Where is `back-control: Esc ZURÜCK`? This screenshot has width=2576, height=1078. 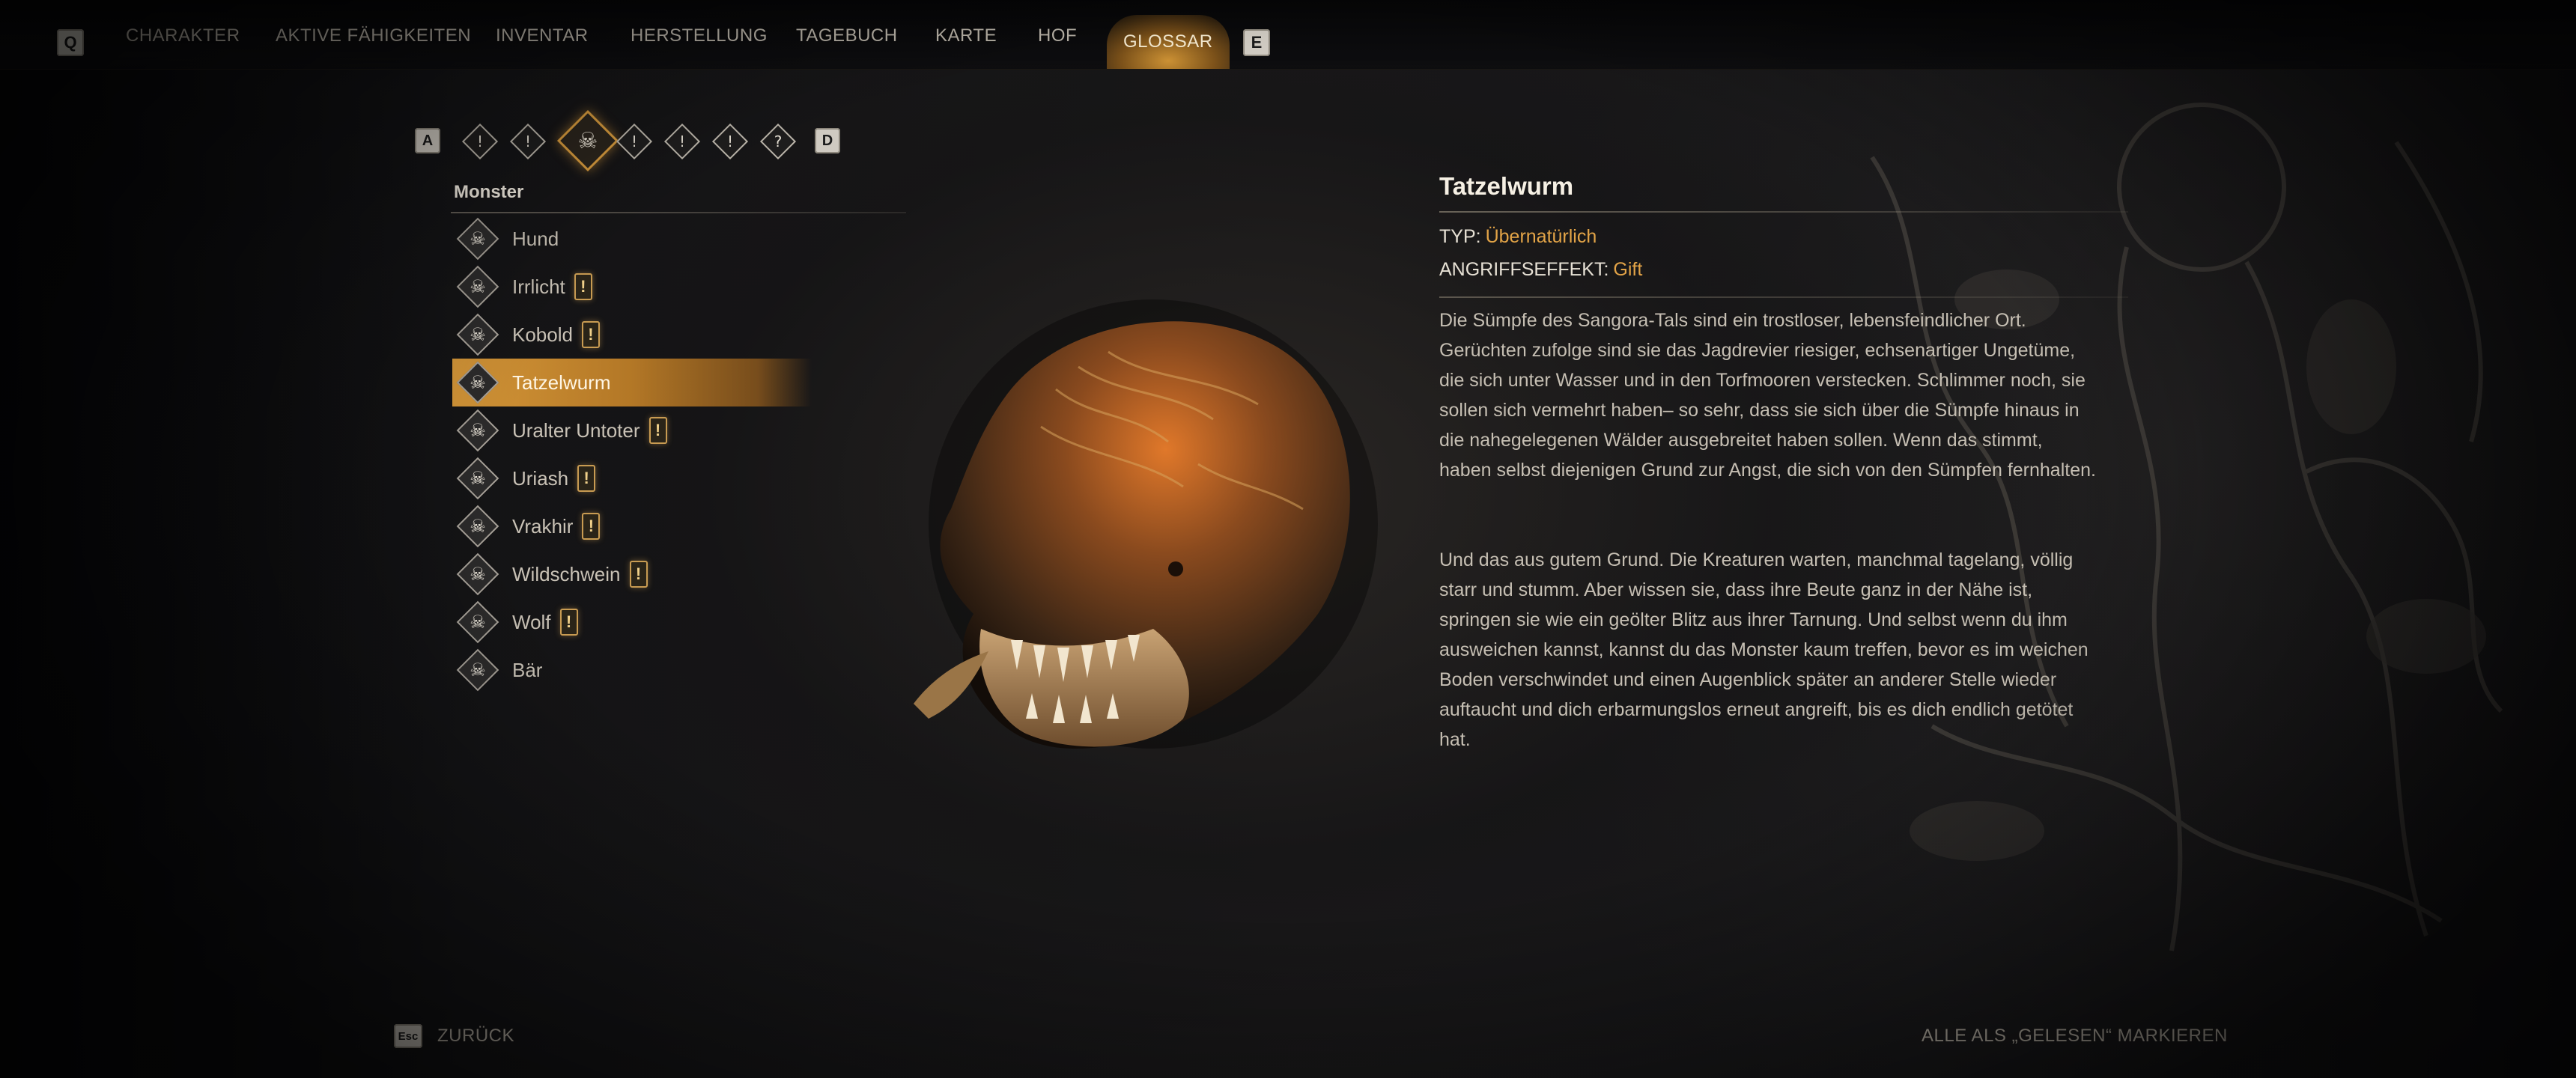 back-control: Esc ZURÜCK is located at coordinates (454, 1036).